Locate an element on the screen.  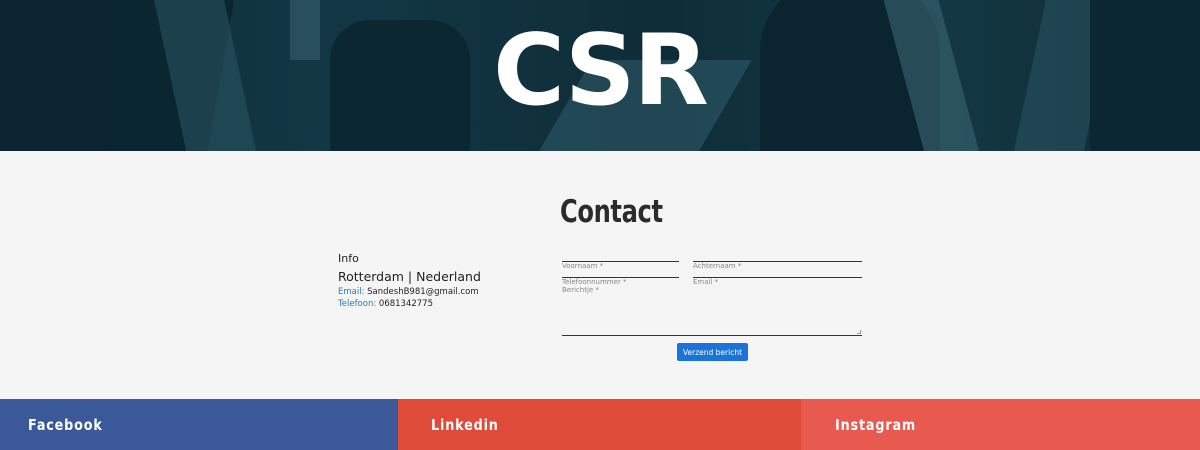
instagram-link: Instagram is located at coordinates (1000, 424).